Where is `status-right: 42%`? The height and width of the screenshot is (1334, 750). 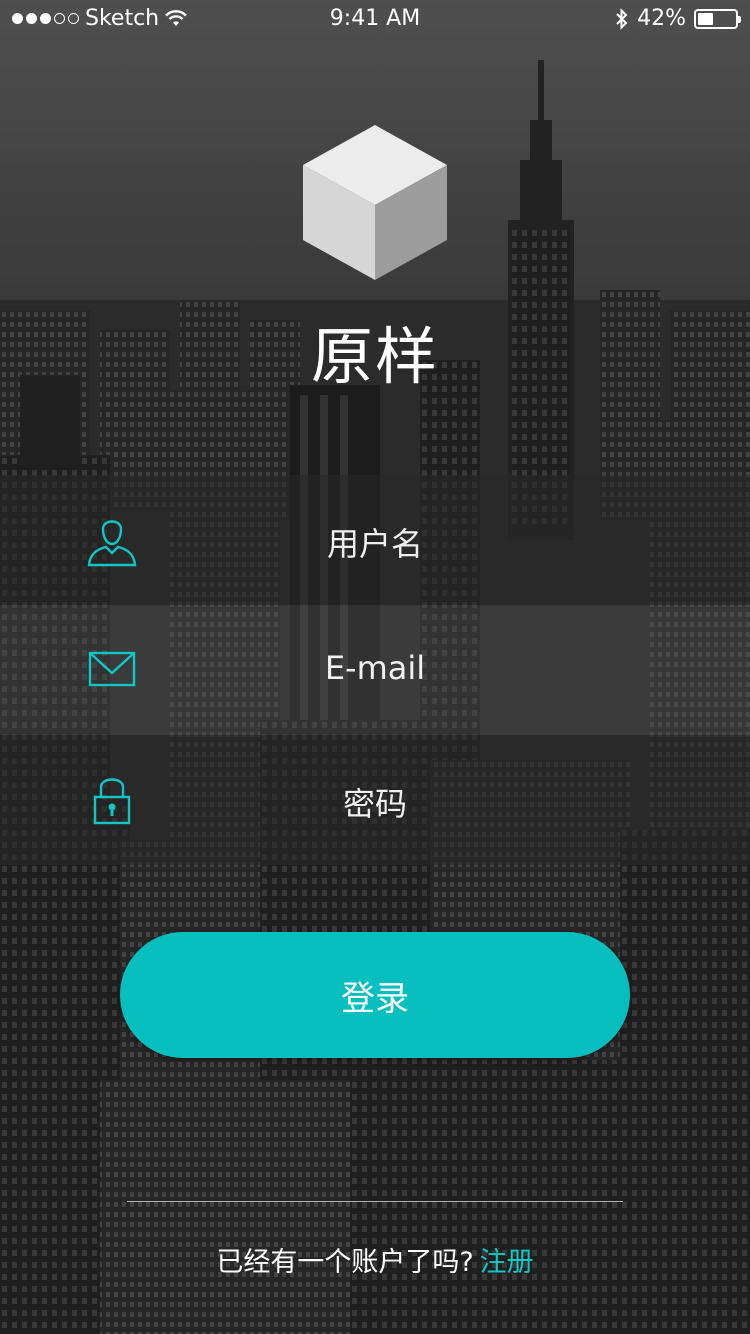 status-right: 42% is located at coordinates (678, 18).